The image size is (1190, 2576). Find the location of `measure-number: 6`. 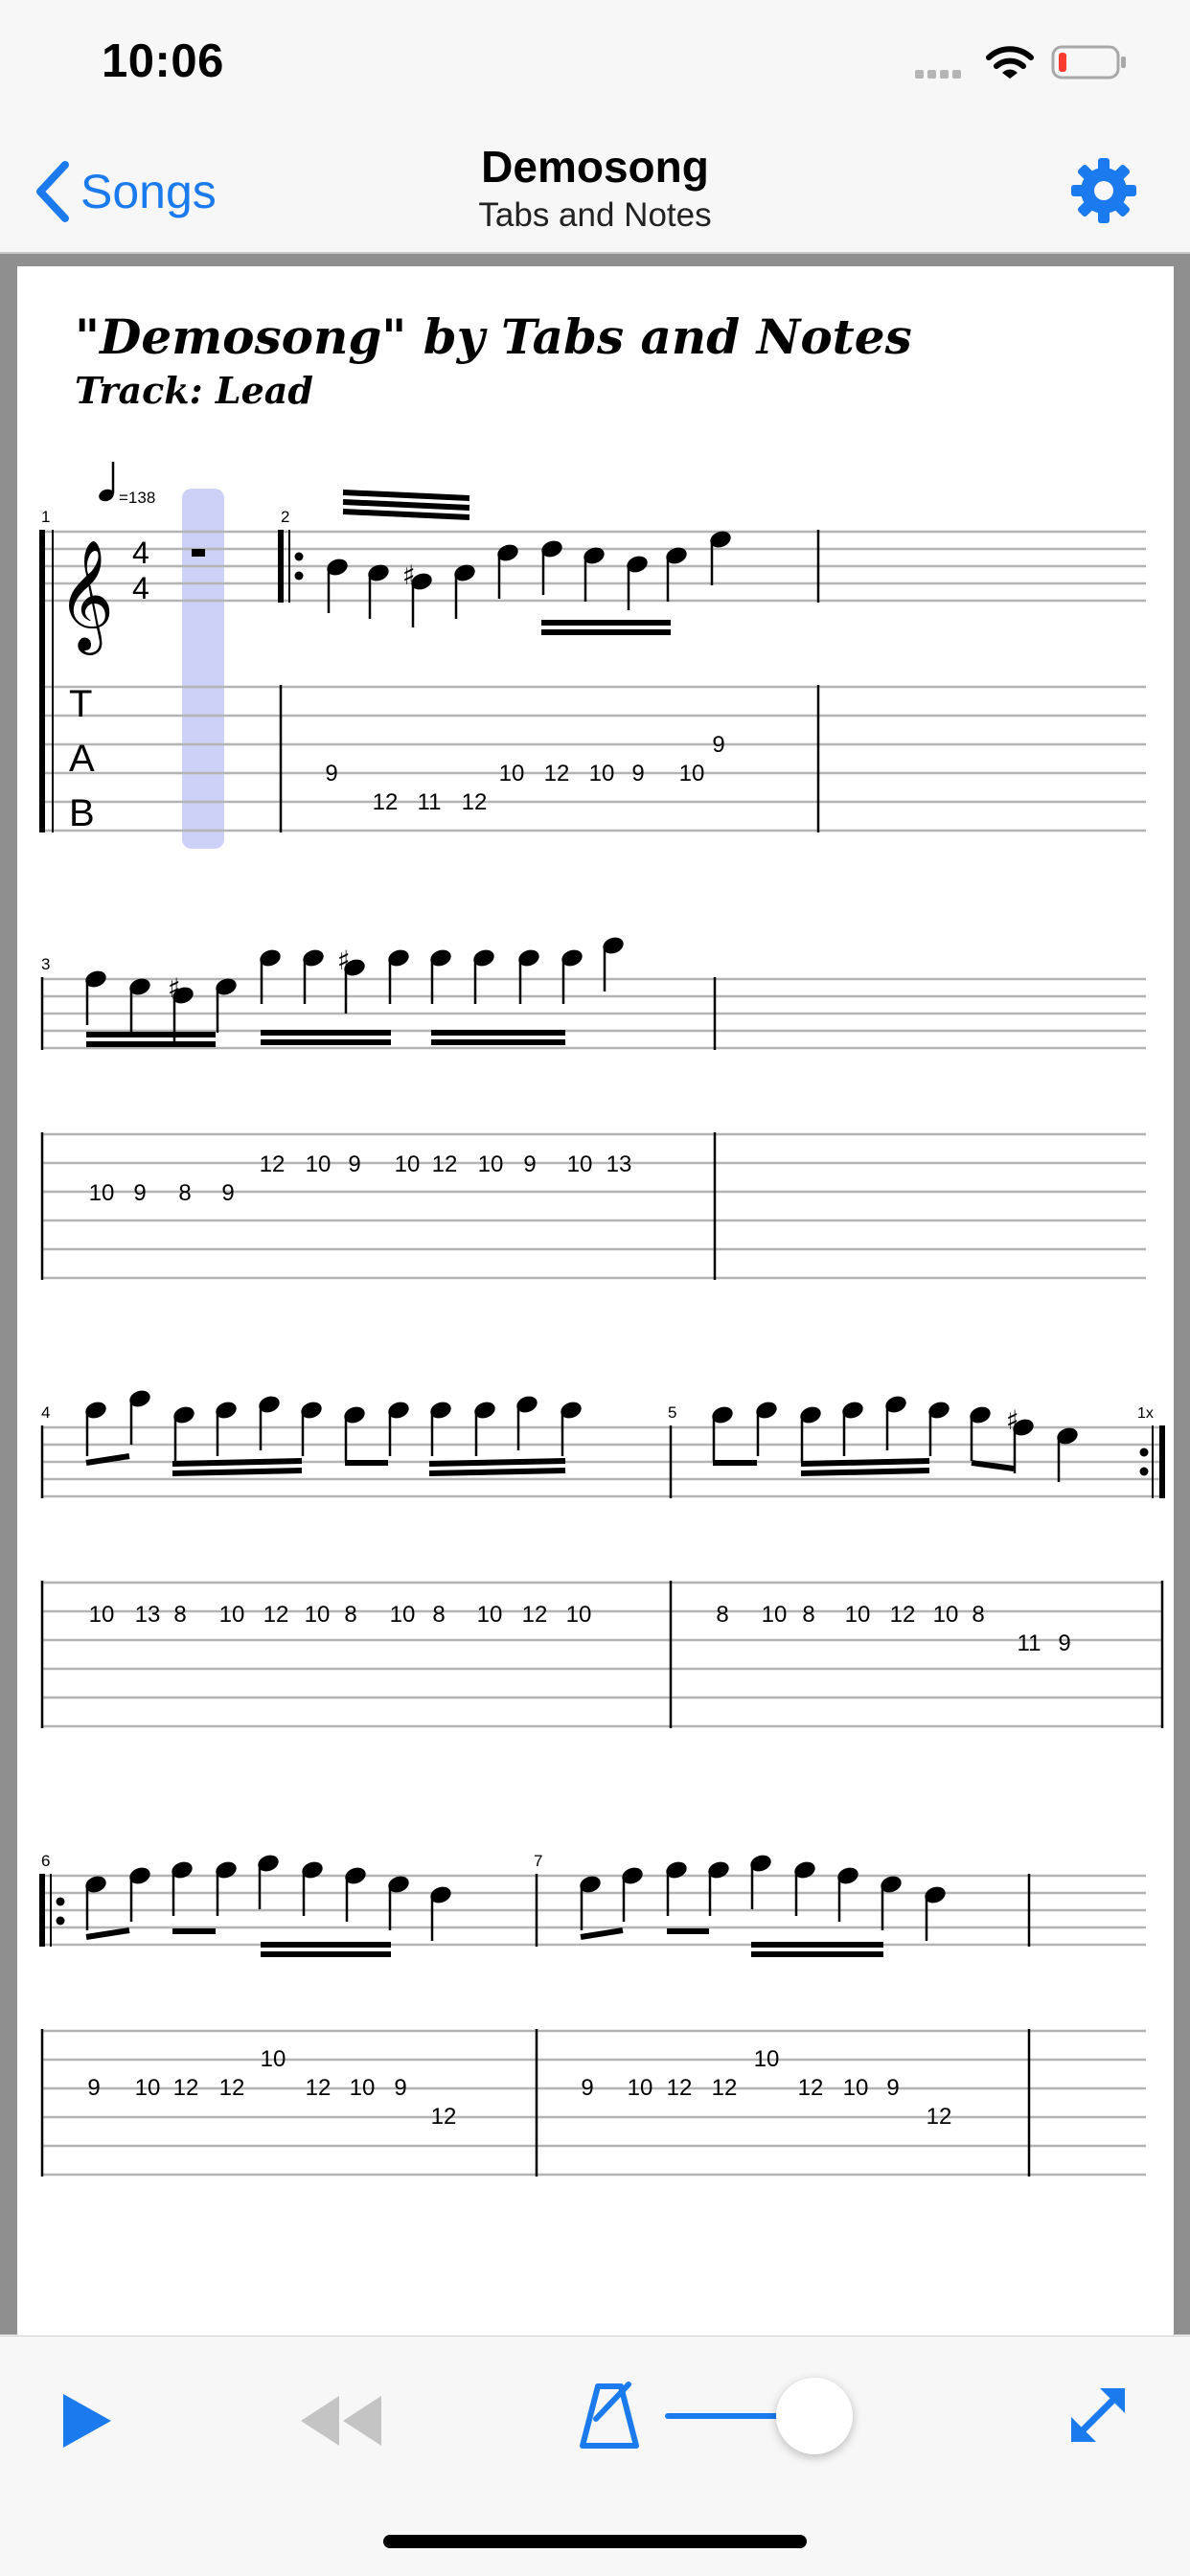

measure-number: 6 is located at coordinates (46, 1861).